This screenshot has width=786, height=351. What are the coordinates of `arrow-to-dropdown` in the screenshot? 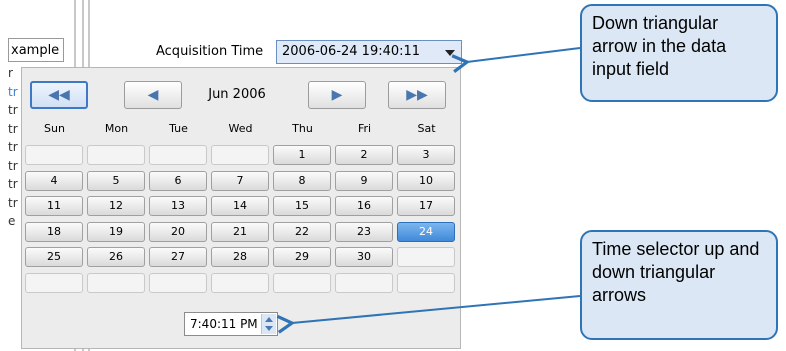 It's located at (516, 60).